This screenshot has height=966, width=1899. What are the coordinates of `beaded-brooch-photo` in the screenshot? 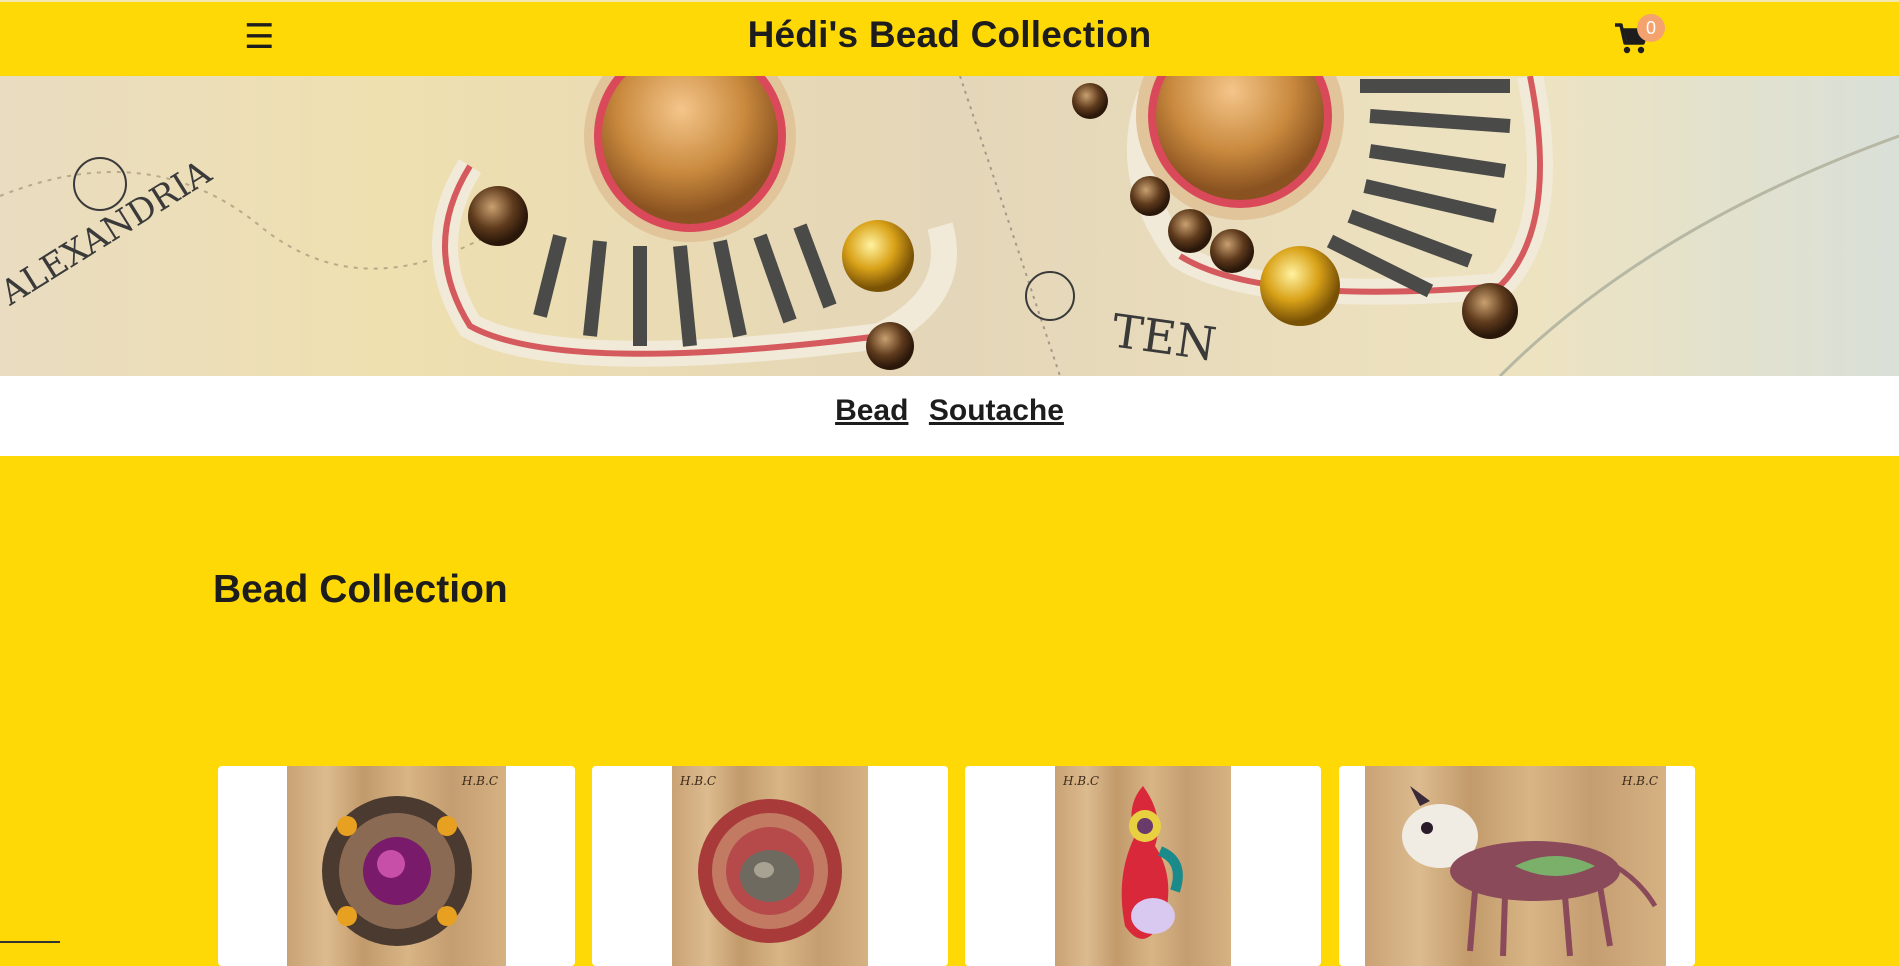 It's located at (770, 871).